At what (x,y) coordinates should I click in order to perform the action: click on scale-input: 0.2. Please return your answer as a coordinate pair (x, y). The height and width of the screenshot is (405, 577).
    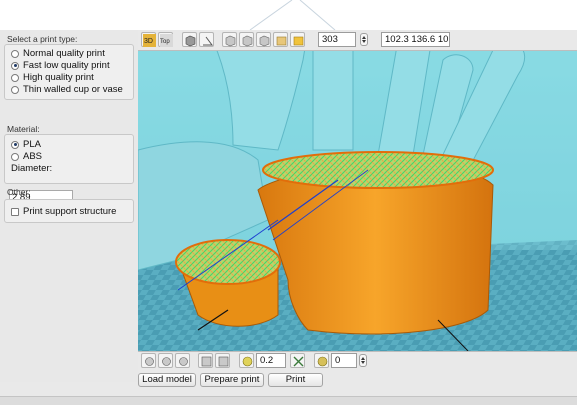
    Looking at the image, I should click on (271, 360).